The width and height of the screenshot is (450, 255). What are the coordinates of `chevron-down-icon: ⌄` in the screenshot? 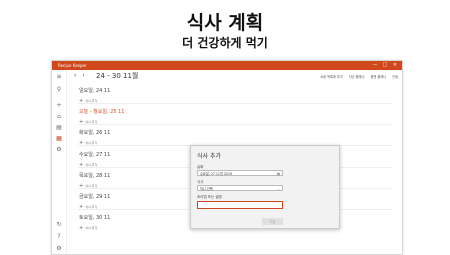 It's located at (278, 189).